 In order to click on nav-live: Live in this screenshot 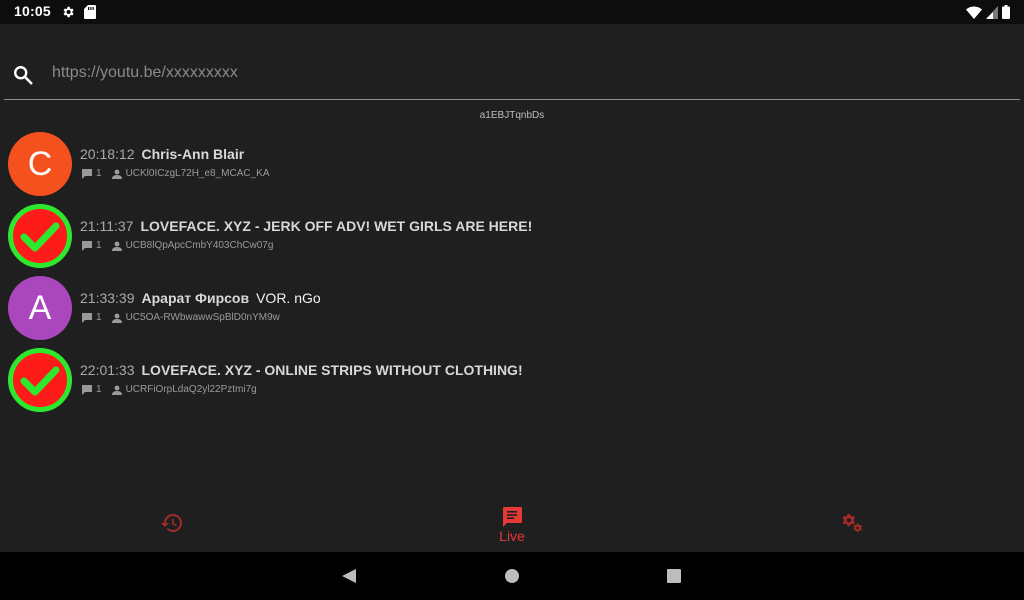, I will do `click(512, 523)`.